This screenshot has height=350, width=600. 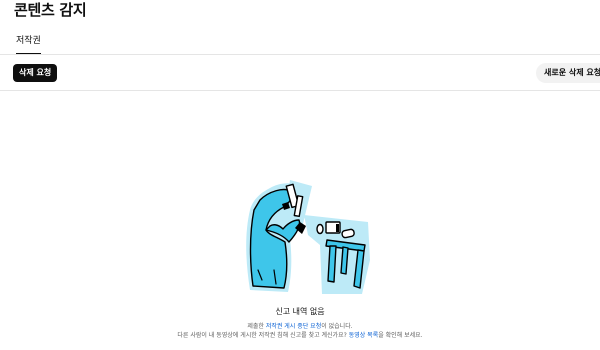 I want to click on delete-request-button: 삭제 요청, so click(x=35, y=73).